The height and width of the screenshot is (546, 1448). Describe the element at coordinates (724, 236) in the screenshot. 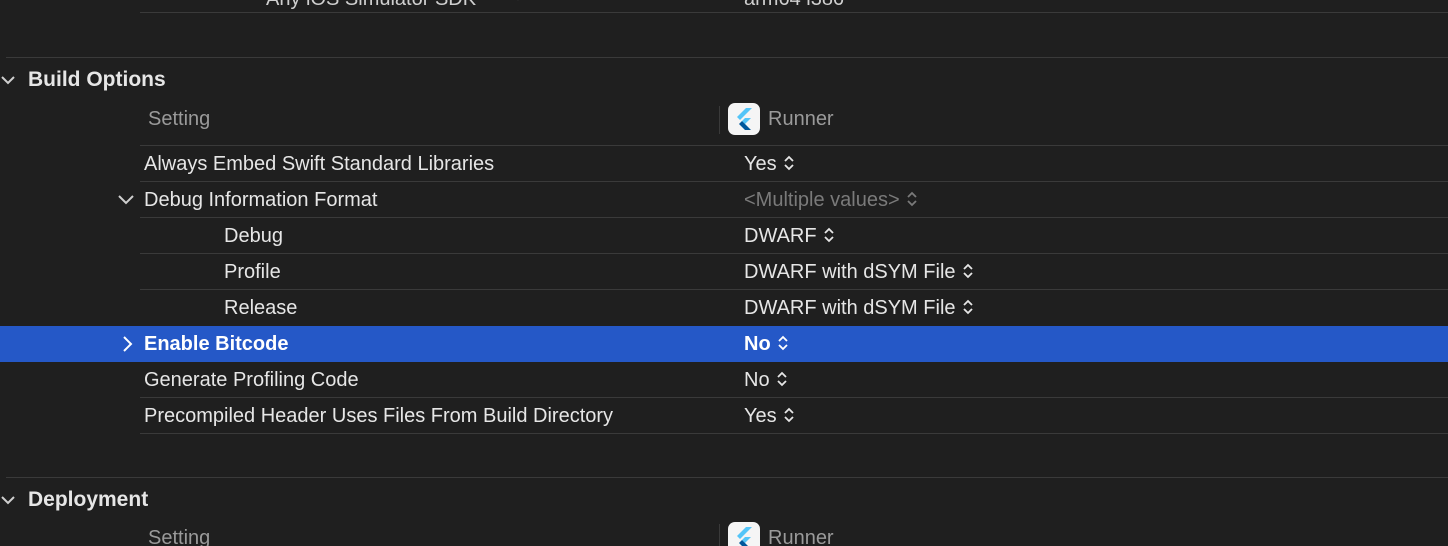

I see `setting-row-debug: Debug DWARF` at that location.